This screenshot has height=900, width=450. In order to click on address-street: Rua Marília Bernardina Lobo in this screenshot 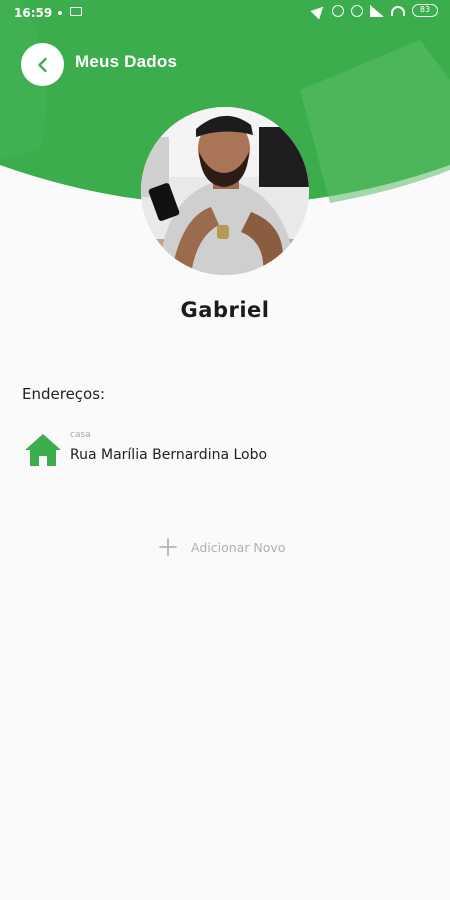, I will do `click(169, 455)`.